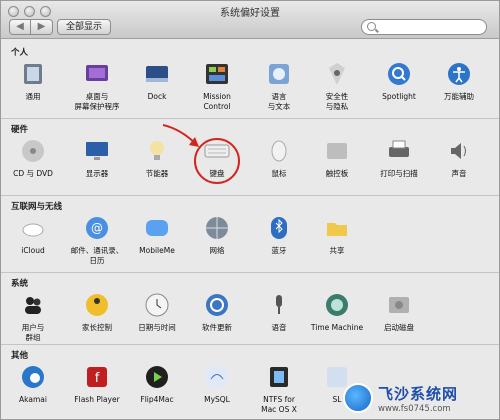  Describe the element at coordinates (33, 317) in the screenshot. I see `pane-users-groups: 用户与 群组` at that location.